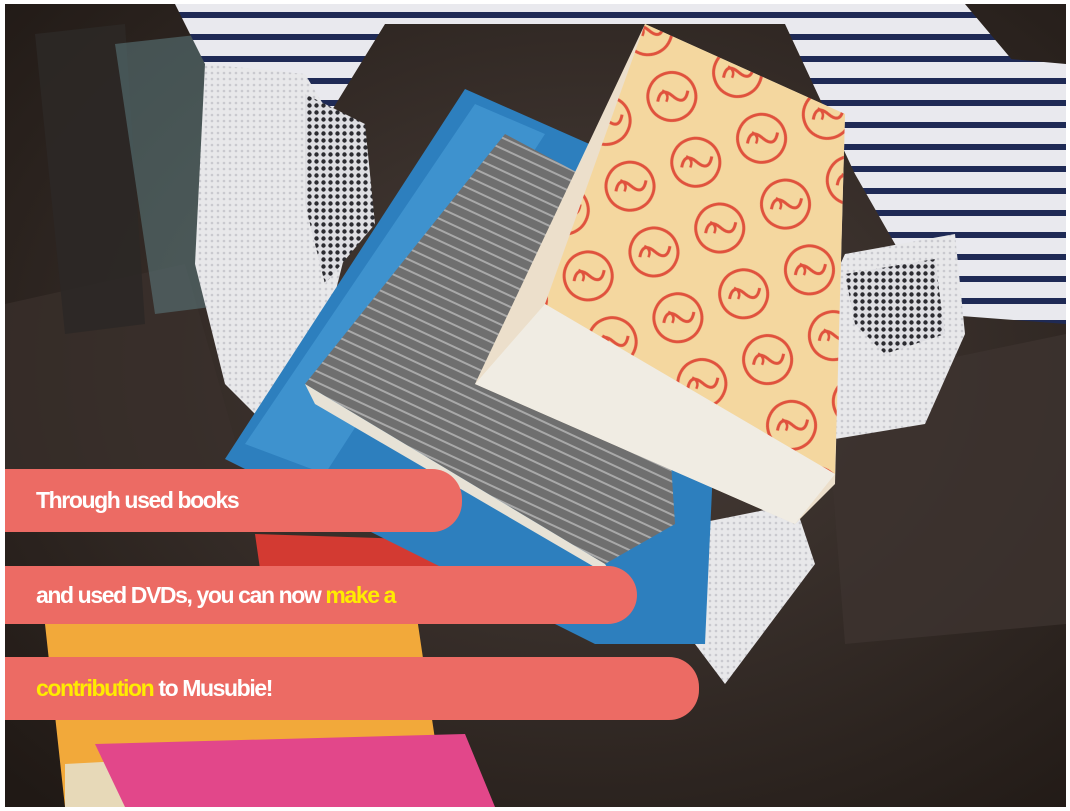 The image size is (1070, 811). Describe the element at coordinates (360, 594) in the screenshot. I see `banner-line-2-highlight: make a` at that location.